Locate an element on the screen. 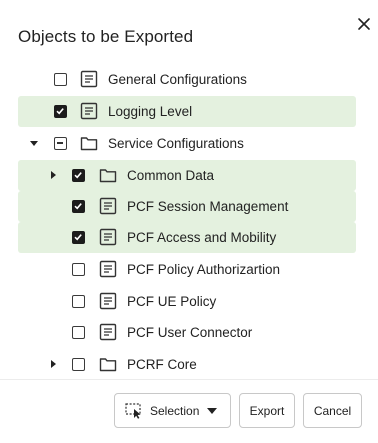 The width and height of the screenshot is (378, 443). close-button is located at coordinates (364, 24).